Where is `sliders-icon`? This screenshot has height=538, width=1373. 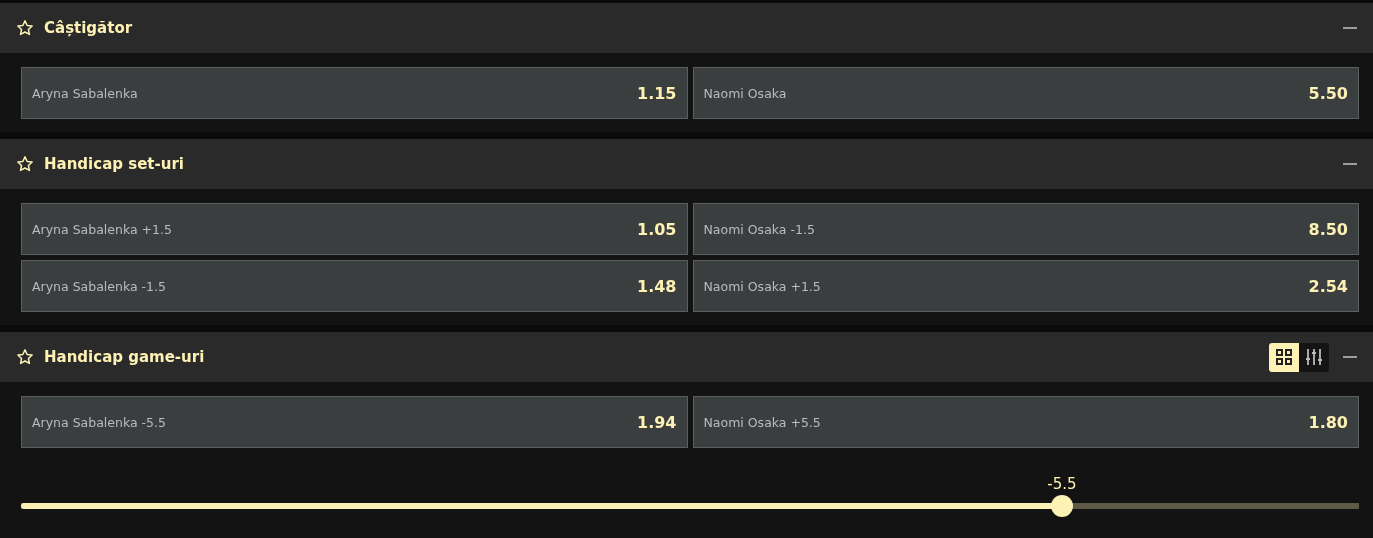
sliders-icon is located at coordinates (1314, 357).